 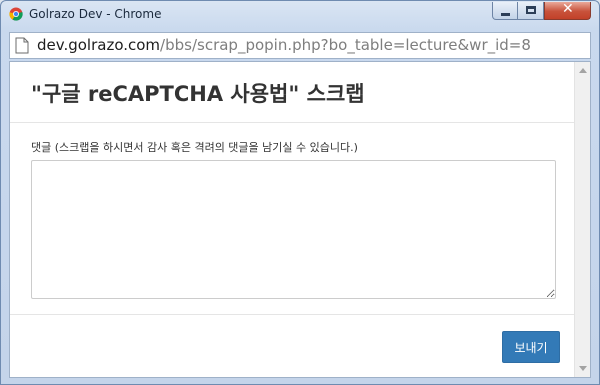 What do you see at coordinates (198, 94) in the screenshot?
I see `page-title: "구글 reCAPTCHA 사용법" 스크랩` at bounding box center [198, 94].